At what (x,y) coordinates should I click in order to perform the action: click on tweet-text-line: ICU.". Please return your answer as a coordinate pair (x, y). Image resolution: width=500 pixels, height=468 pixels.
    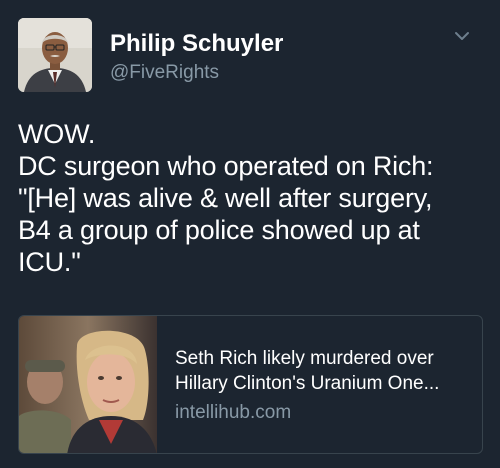
    Looking at the image, I should click on (49, 262).